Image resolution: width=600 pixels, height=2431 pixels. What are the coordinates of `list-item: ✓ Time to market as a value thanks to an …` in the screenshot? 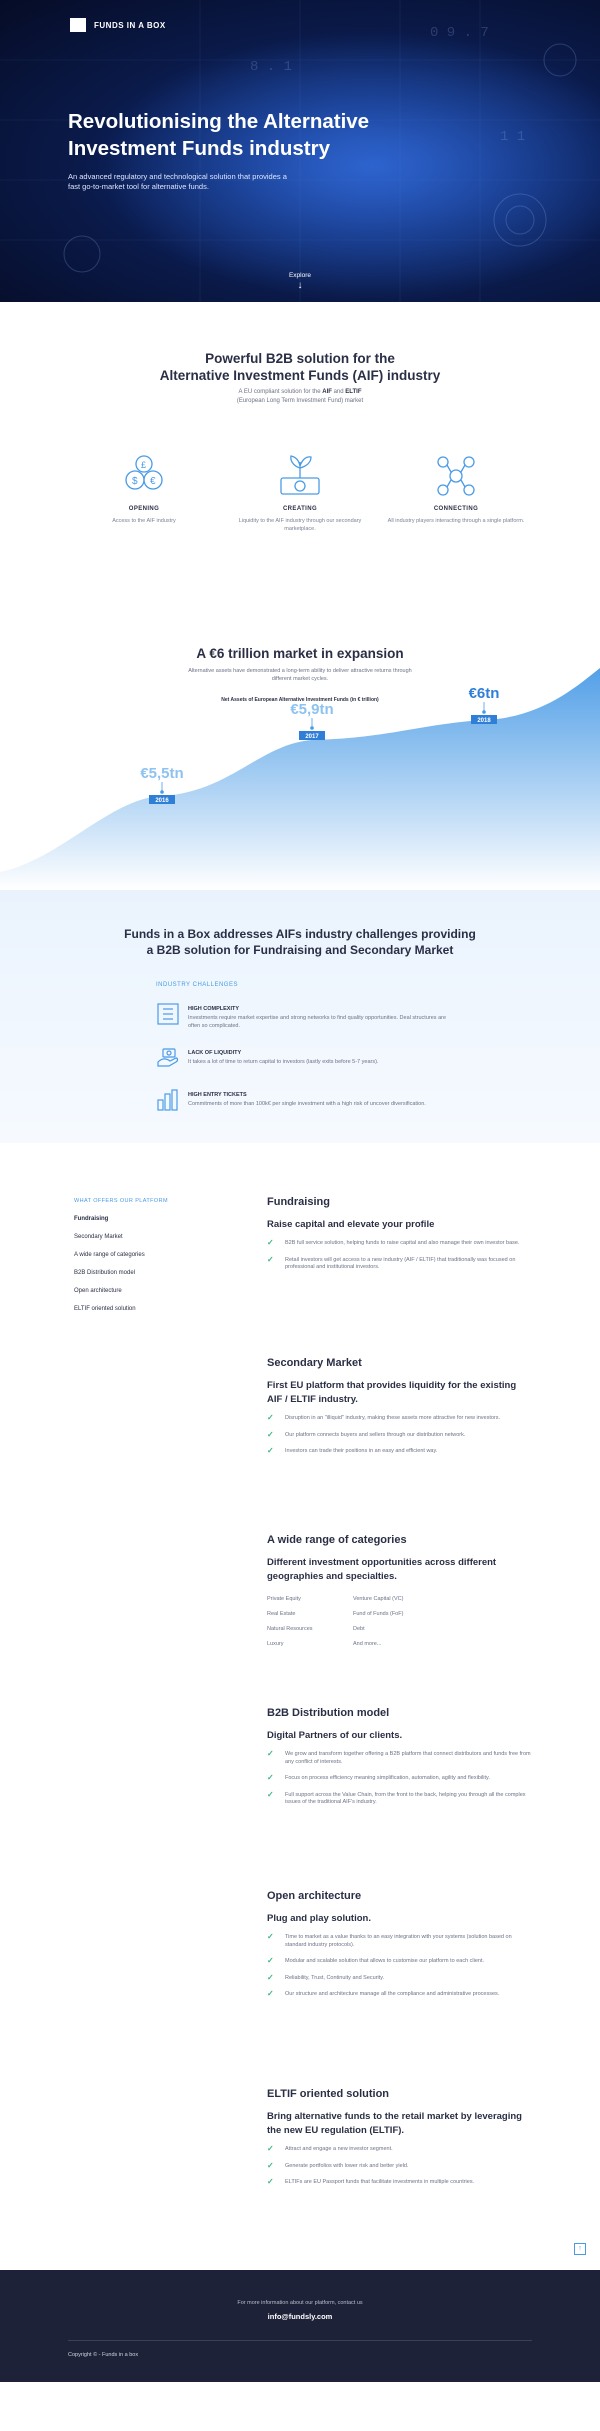 It's located at (399, 1941).